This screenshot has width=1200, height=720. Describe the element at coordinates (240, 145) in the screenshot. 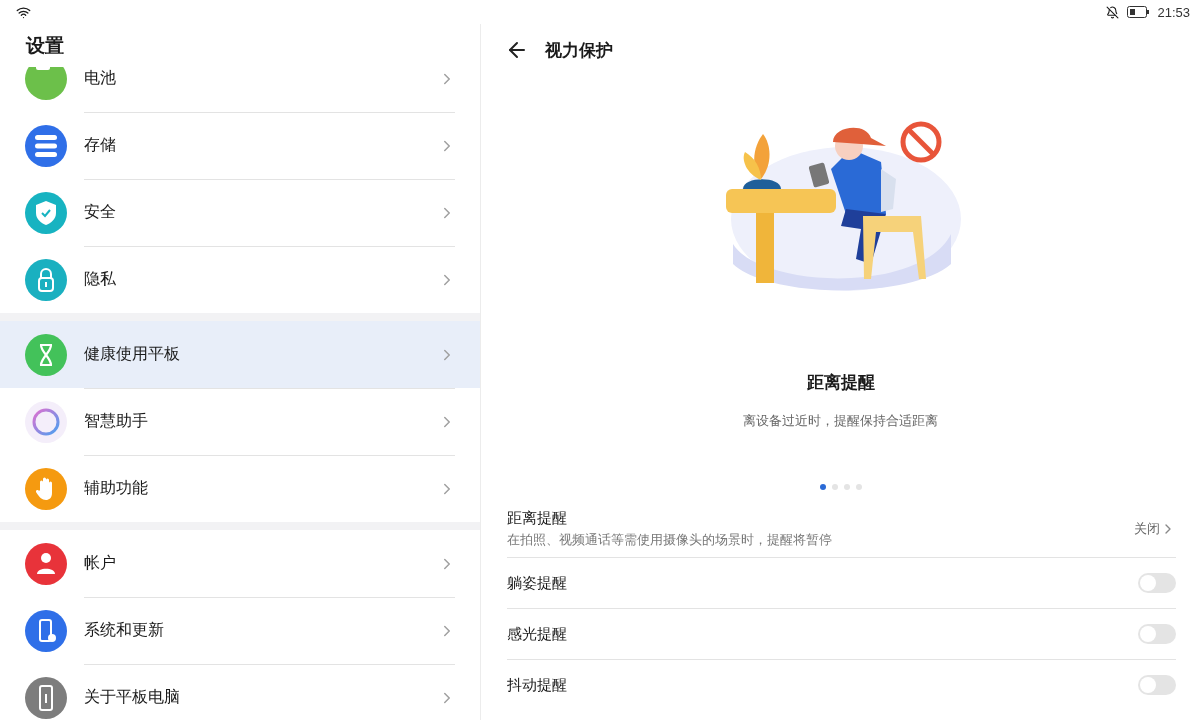

I see `settings-item: 存储` at that location.